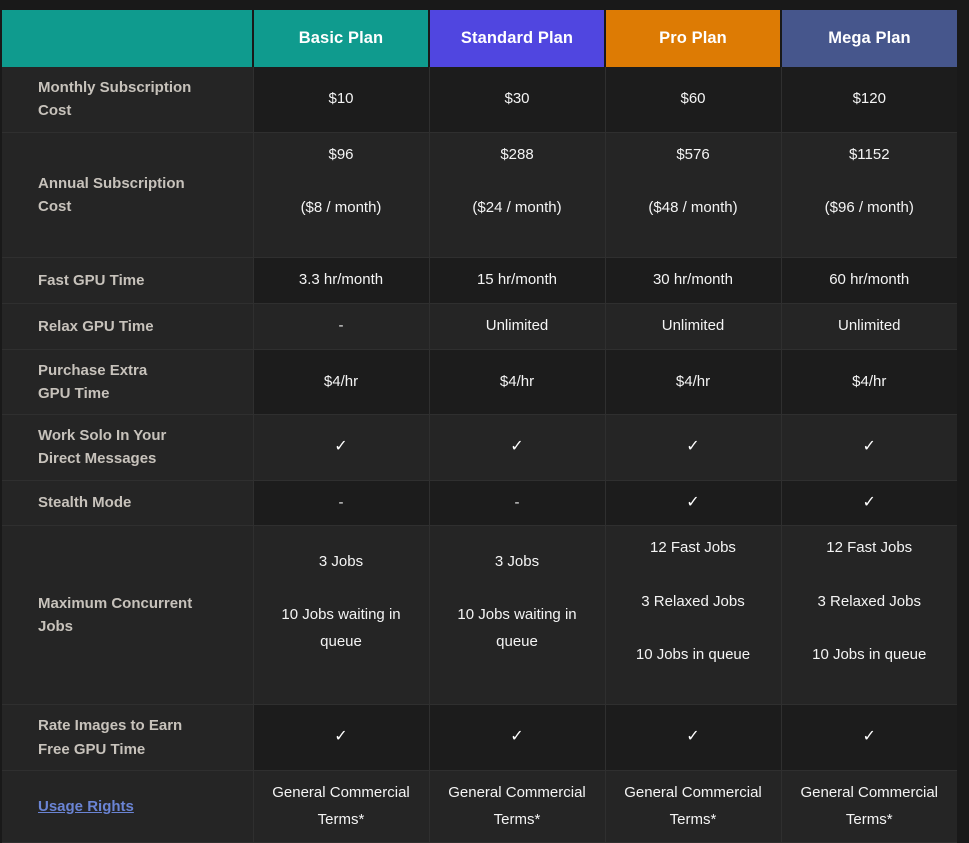  Describe the element at coordinates (517, 280) in the screenshot. I see `cell-value-line: 15 hr/month` at that location.